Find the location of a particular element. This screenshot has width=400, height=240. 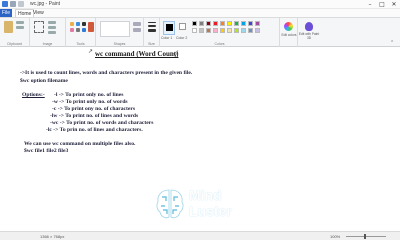

maximize-button: □ is located at coordinates (382, 4).